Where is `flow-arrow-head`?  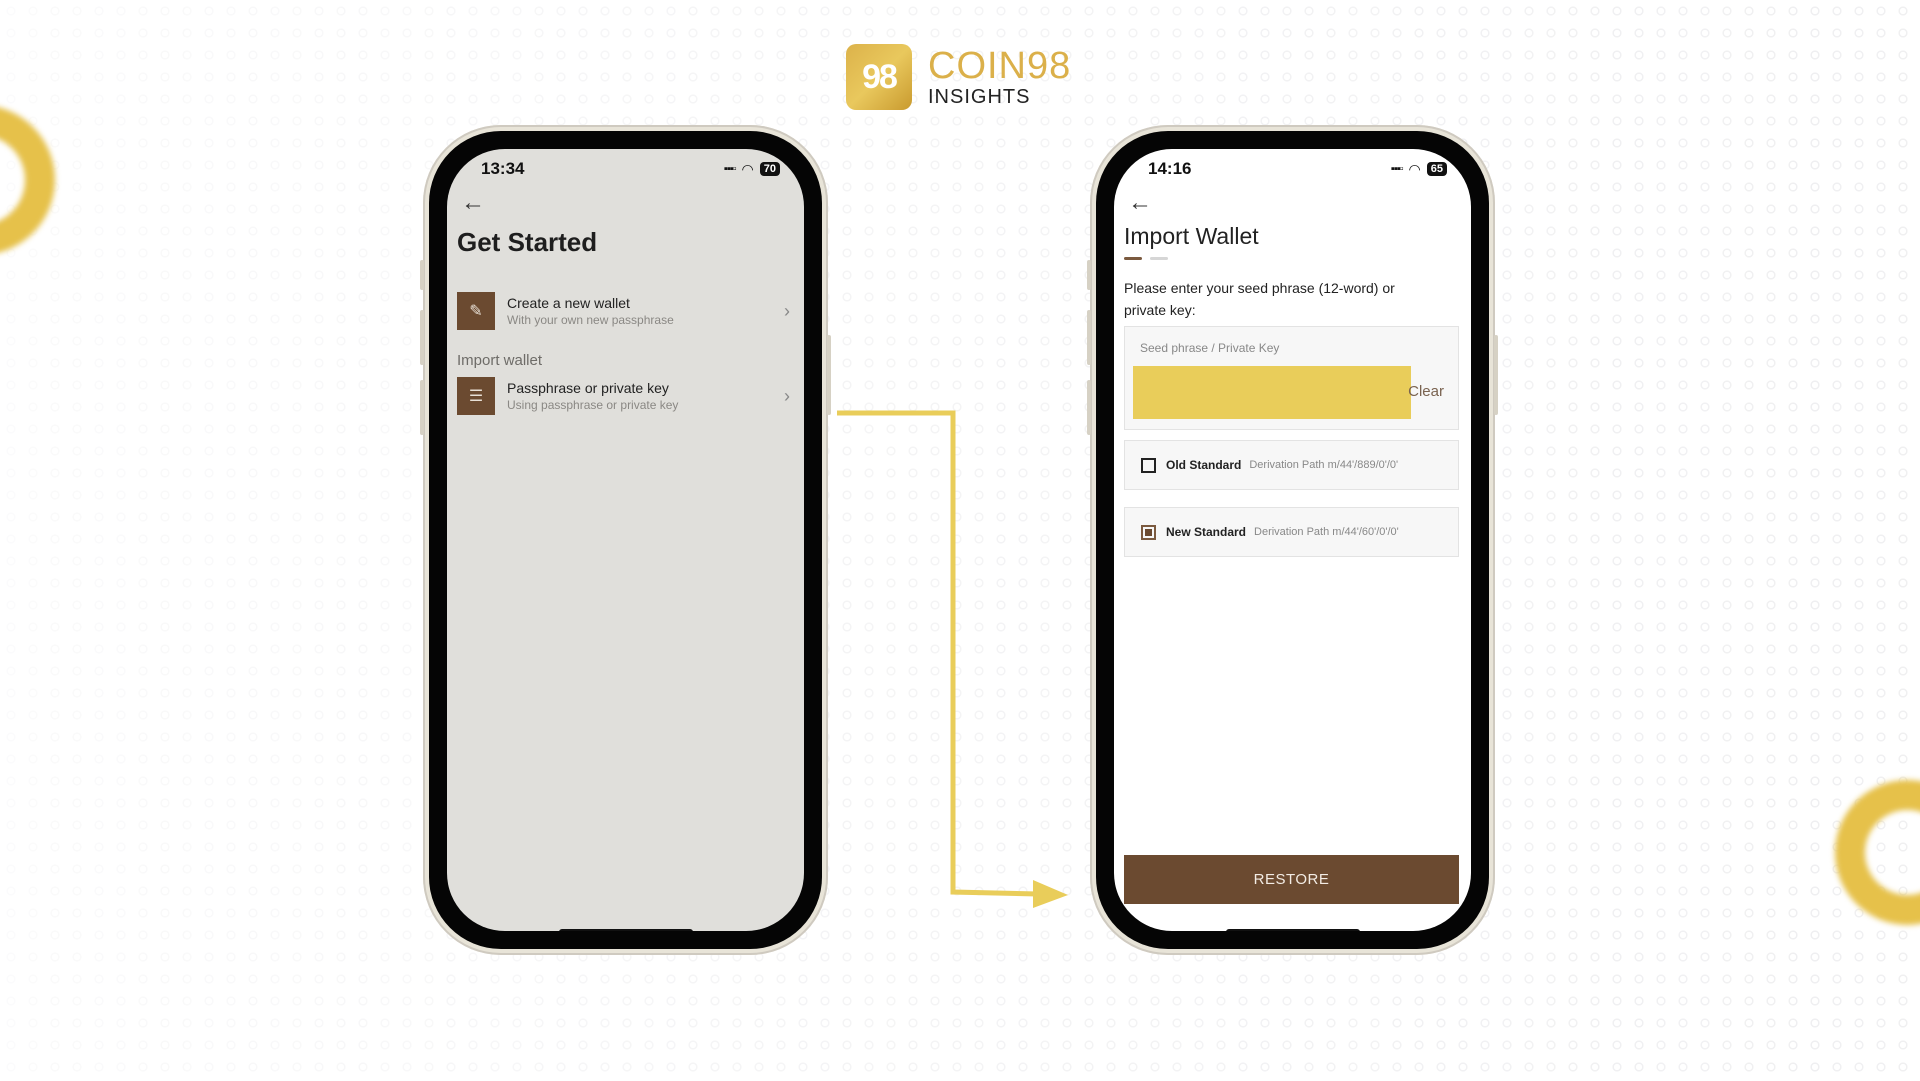 flow-arrow-head is located at coordinates (1050, 894).